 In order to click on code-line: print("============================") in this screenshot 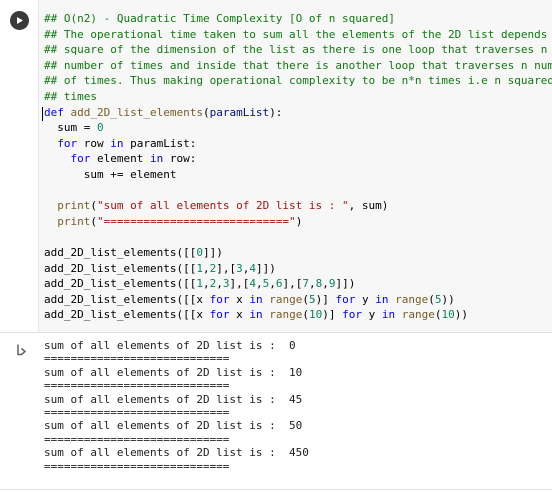, I will do `click(298, 222)`.